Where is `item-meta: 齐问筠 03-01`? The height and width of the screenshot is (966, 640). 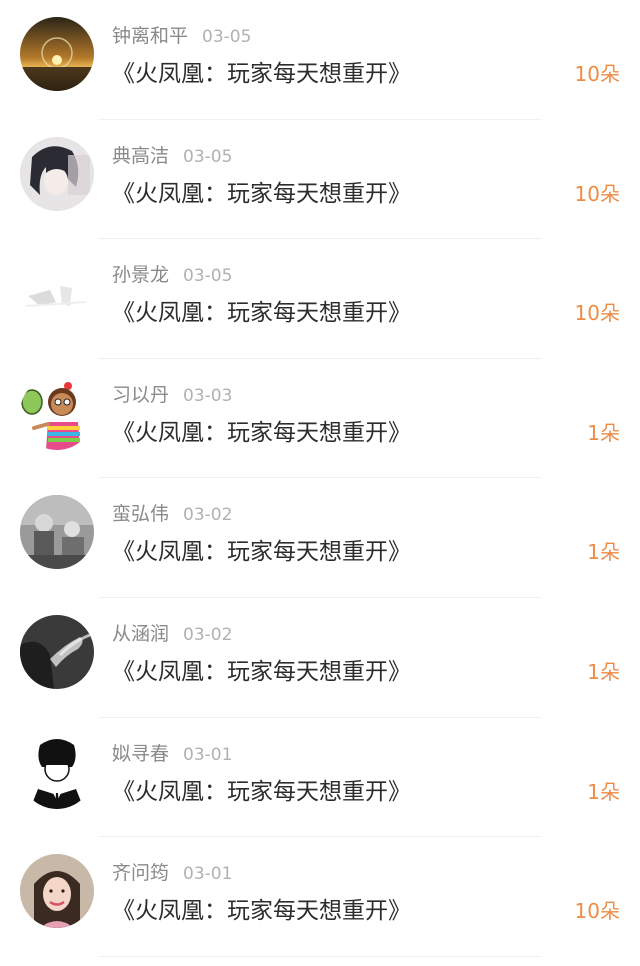 item-meta: 齐问筠 03-01 is located at coordinates (172, 873).